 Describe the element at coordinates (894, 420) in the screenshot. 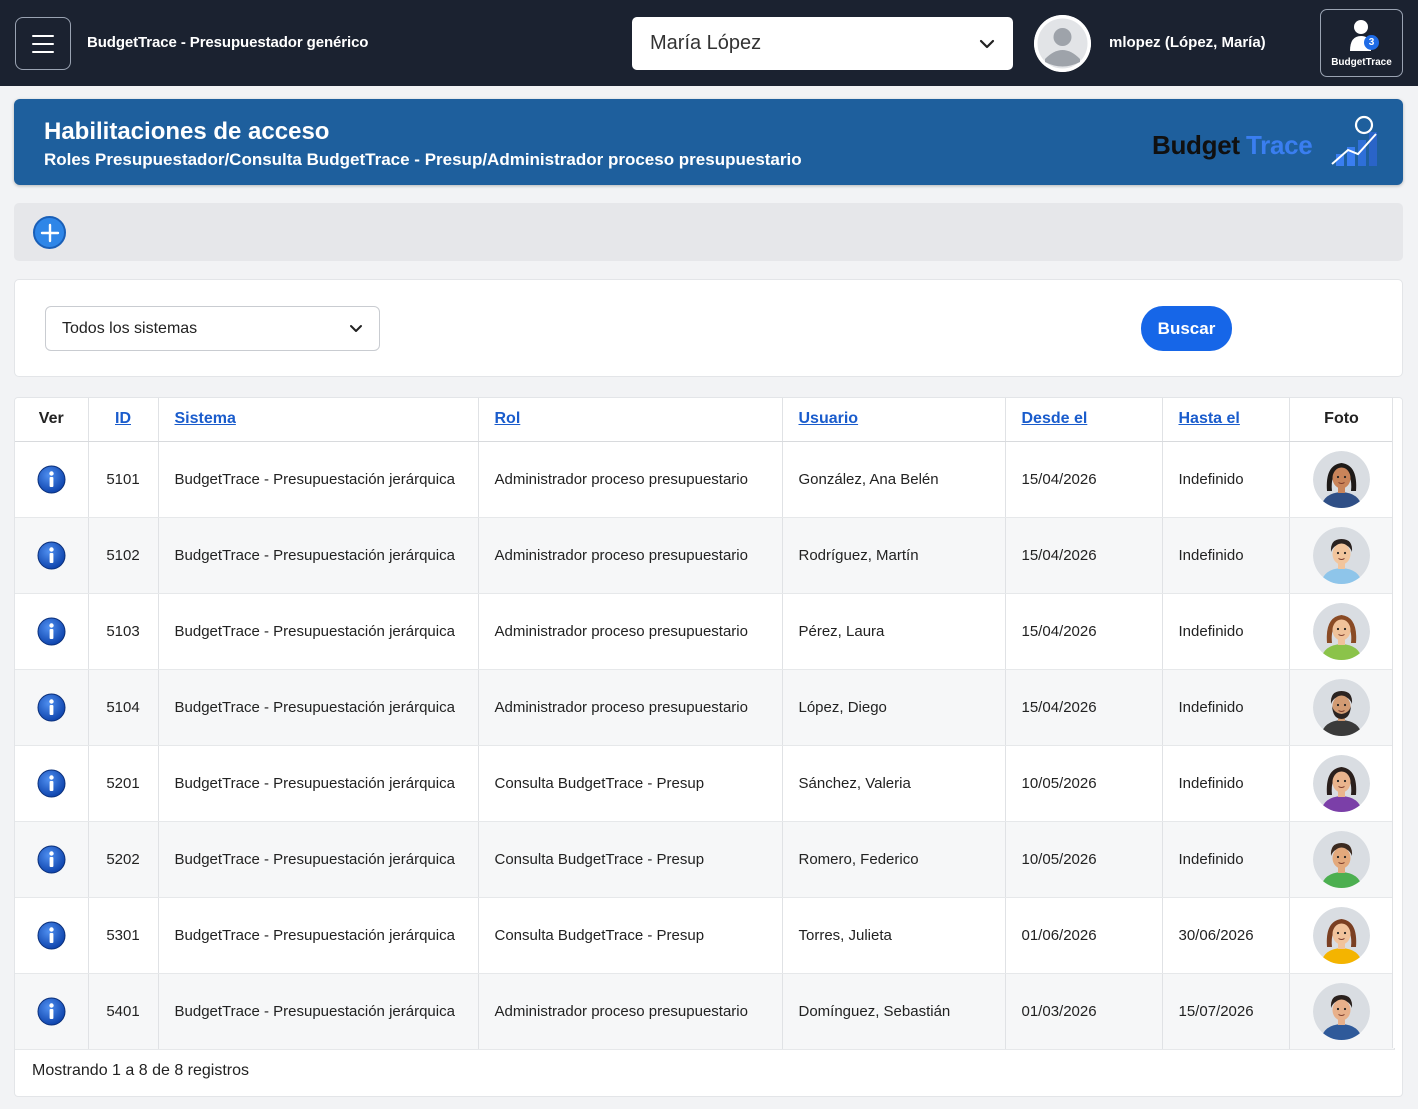

I see `column-header-usuario: Usuario` at that location.